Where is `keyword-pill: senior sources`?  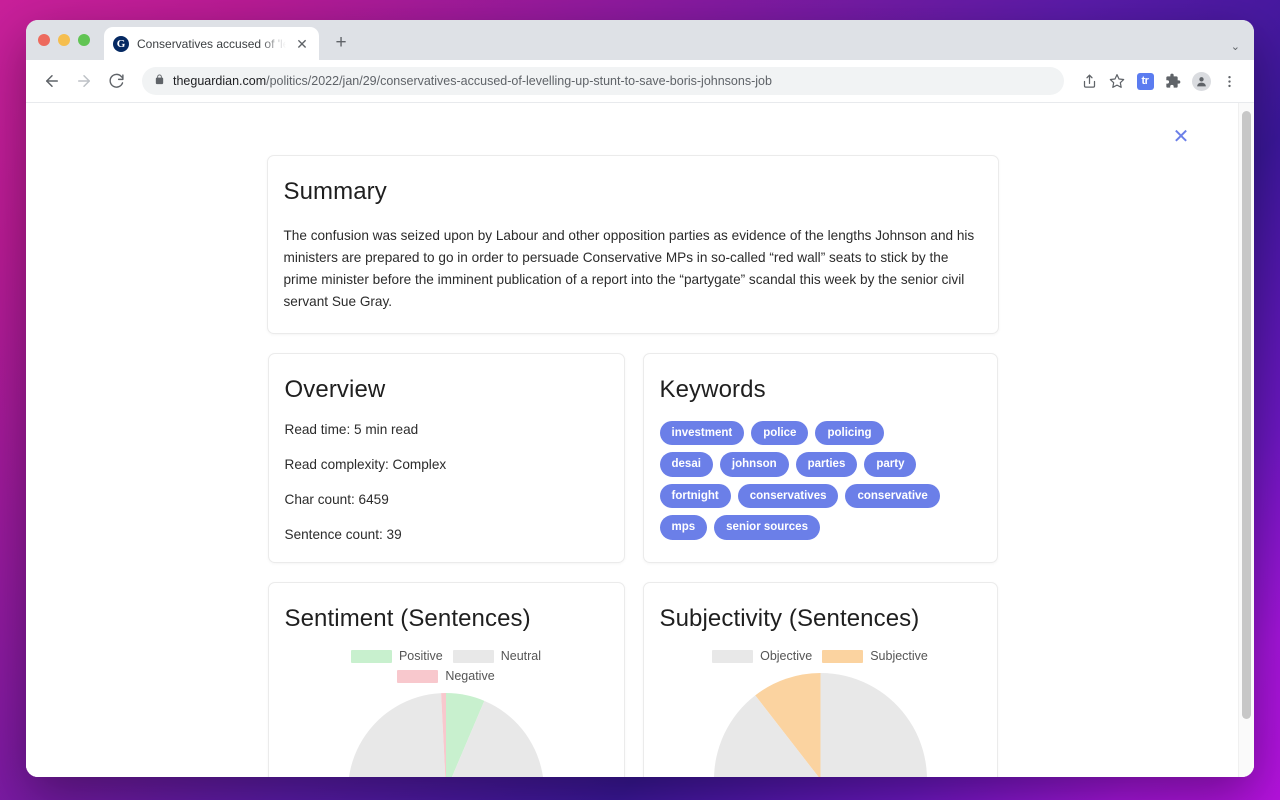 keyword-pill: senior sources is located at coordinates (767, 527).